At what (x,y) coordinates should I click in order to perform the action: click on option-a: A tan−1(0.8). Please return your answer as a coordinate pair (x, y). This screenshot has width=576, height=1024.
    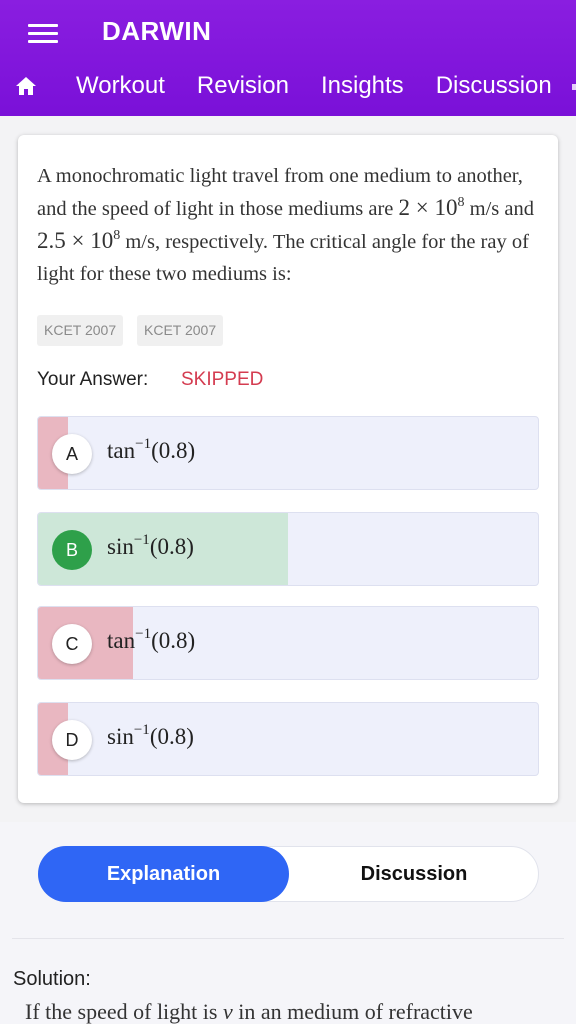
    Looking at the image, I should click on (288, 453).